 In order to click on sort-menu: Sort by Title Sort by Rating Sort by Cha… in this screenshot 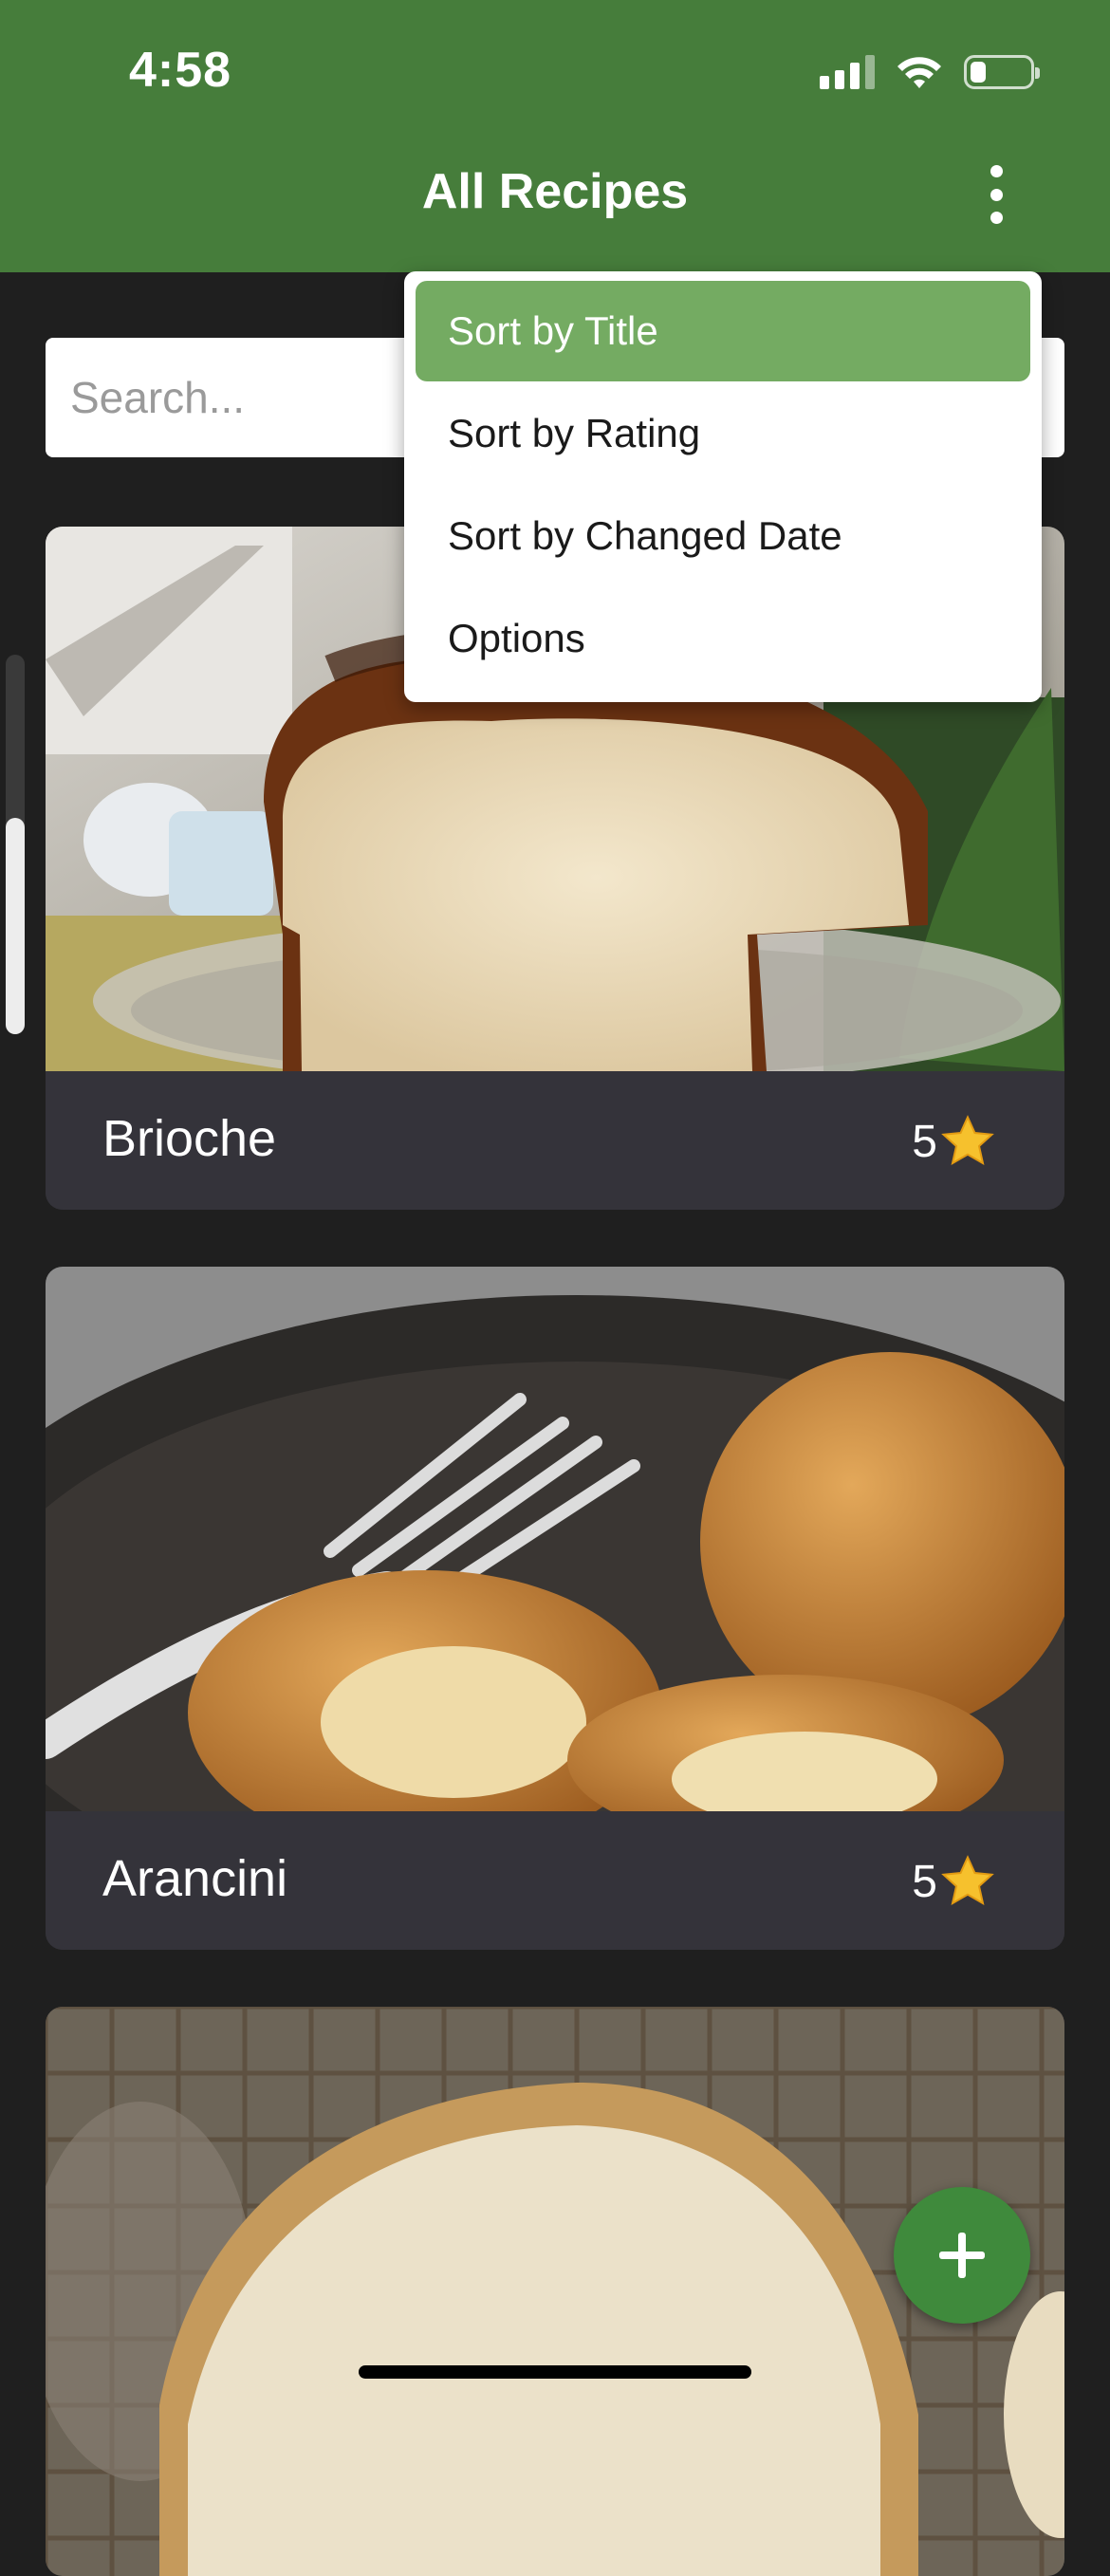, I will do `click(723, 486)`.